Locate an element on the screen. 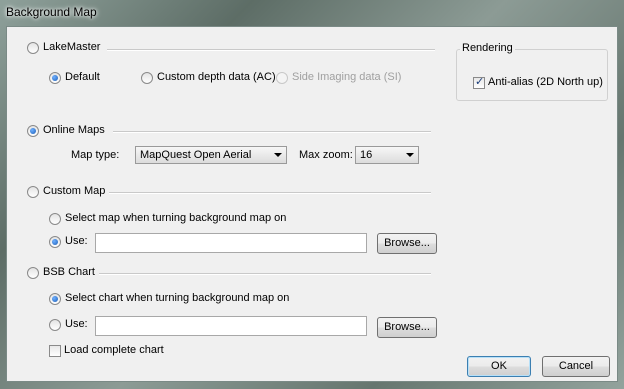  bsb-chart-divider is located at coordinates (265, 274).